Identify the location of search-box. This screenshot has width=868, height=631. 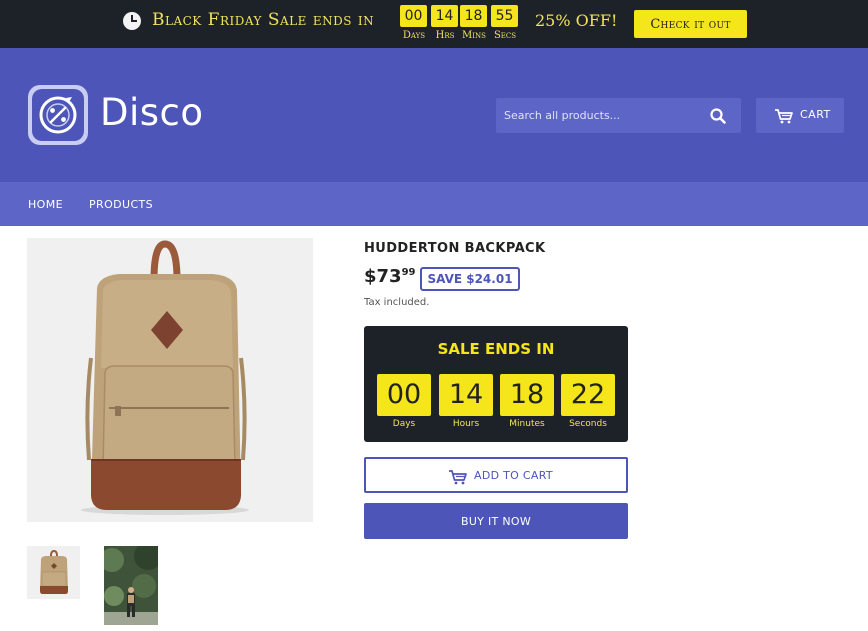
(618, 115).